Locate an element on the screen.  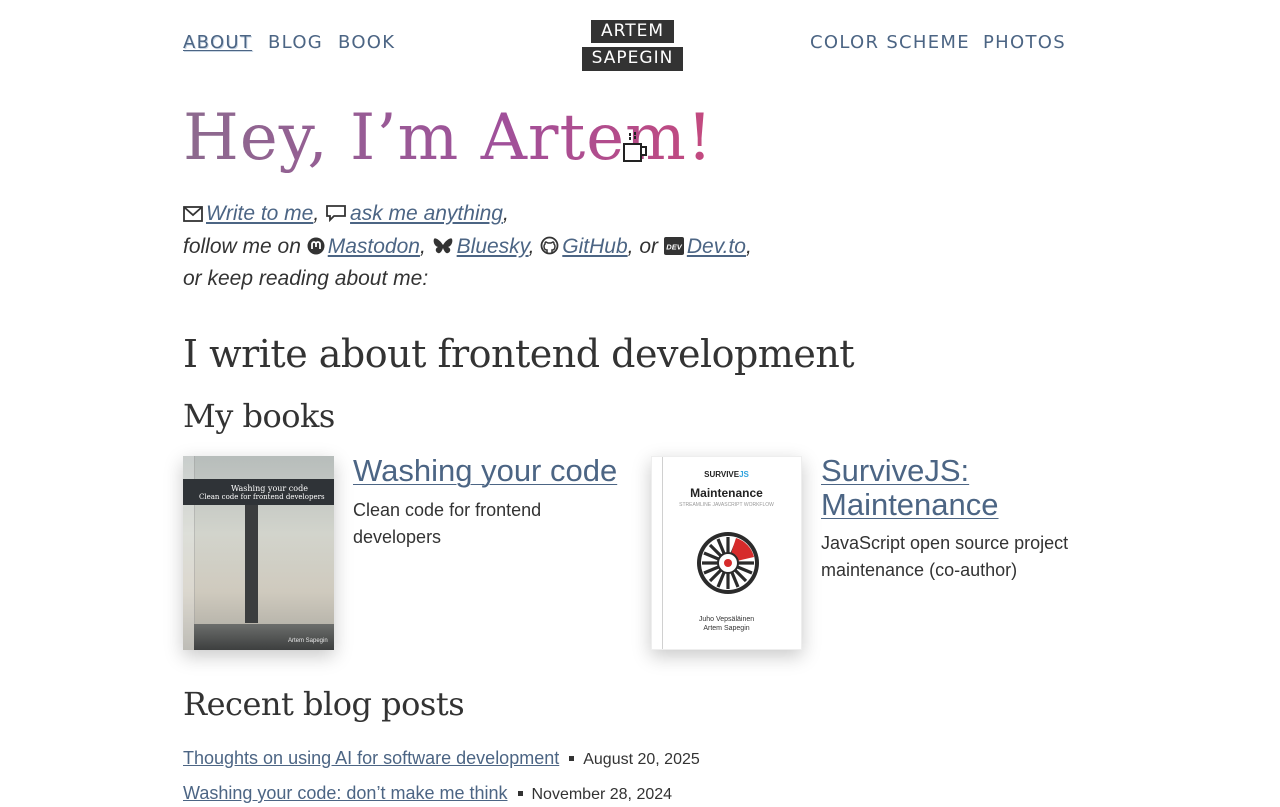
cover-authors: Juho Vepsäläinen Artem Sapegin is located at coordinates (726, 624).